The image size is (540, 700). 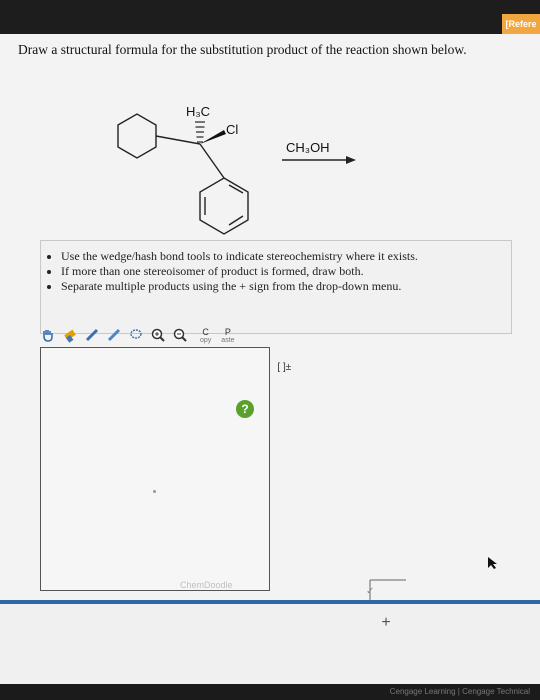 I want to click on check-mark: ✓, so click(x=370, y=591).